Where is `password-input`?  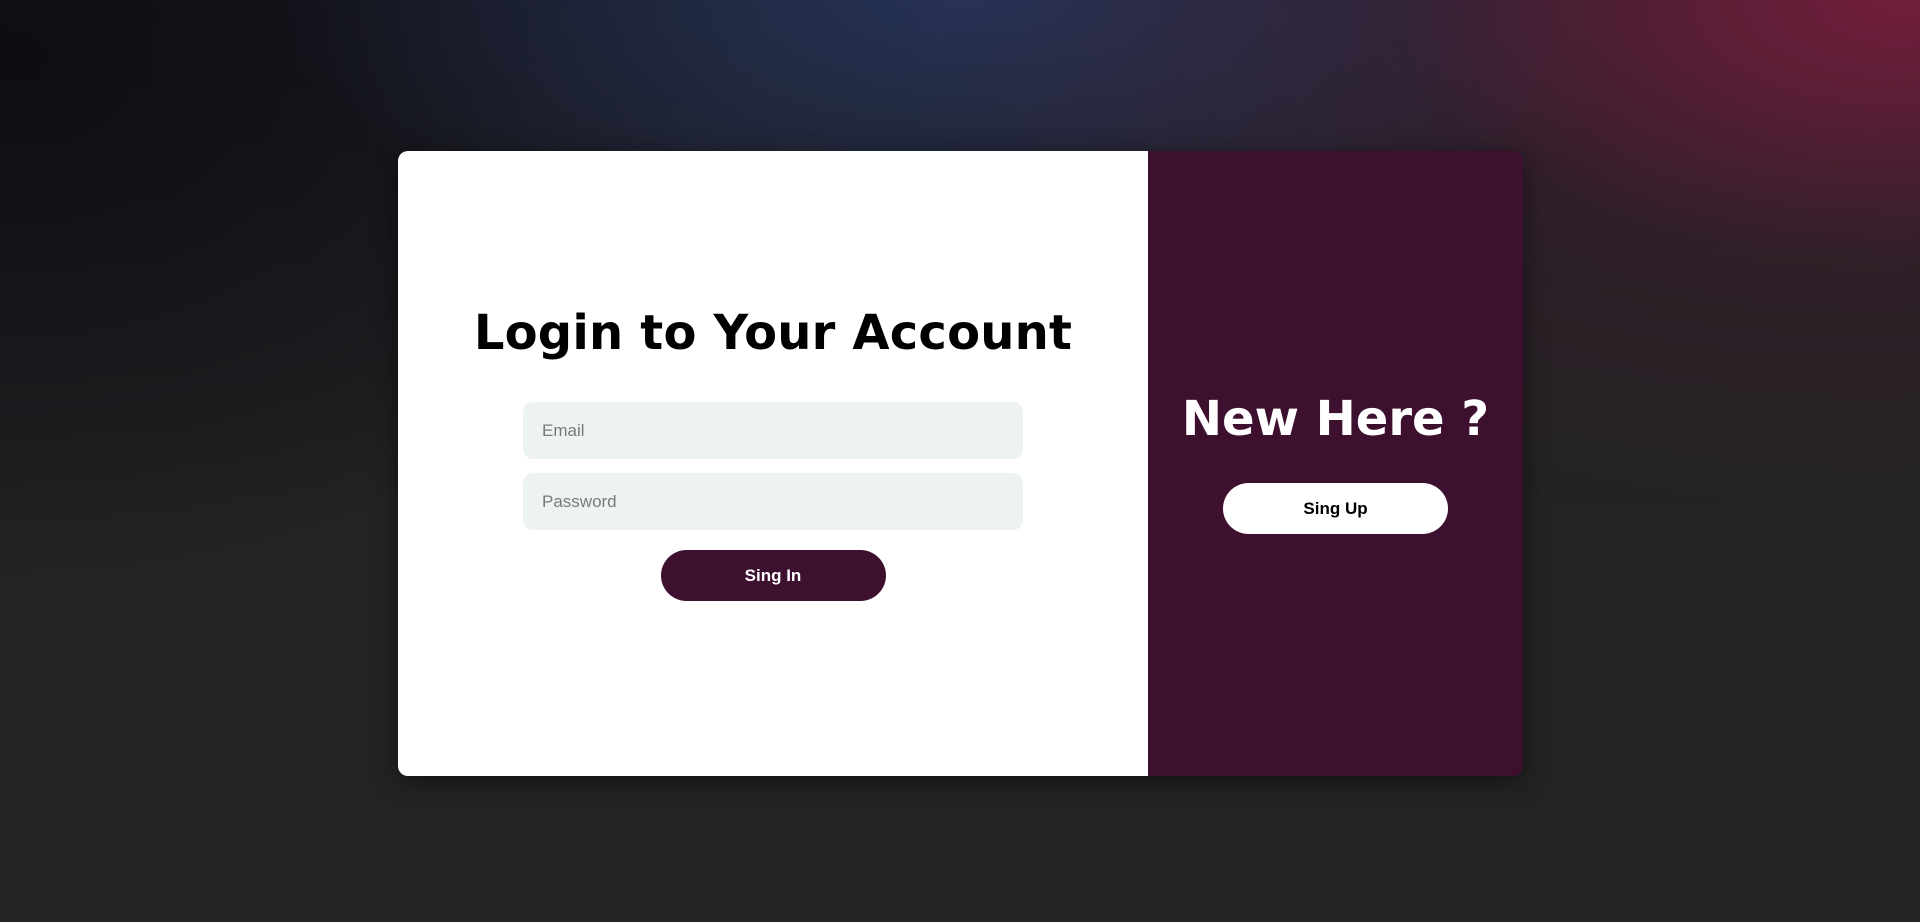 password-input is located at coordinates (773, 501).